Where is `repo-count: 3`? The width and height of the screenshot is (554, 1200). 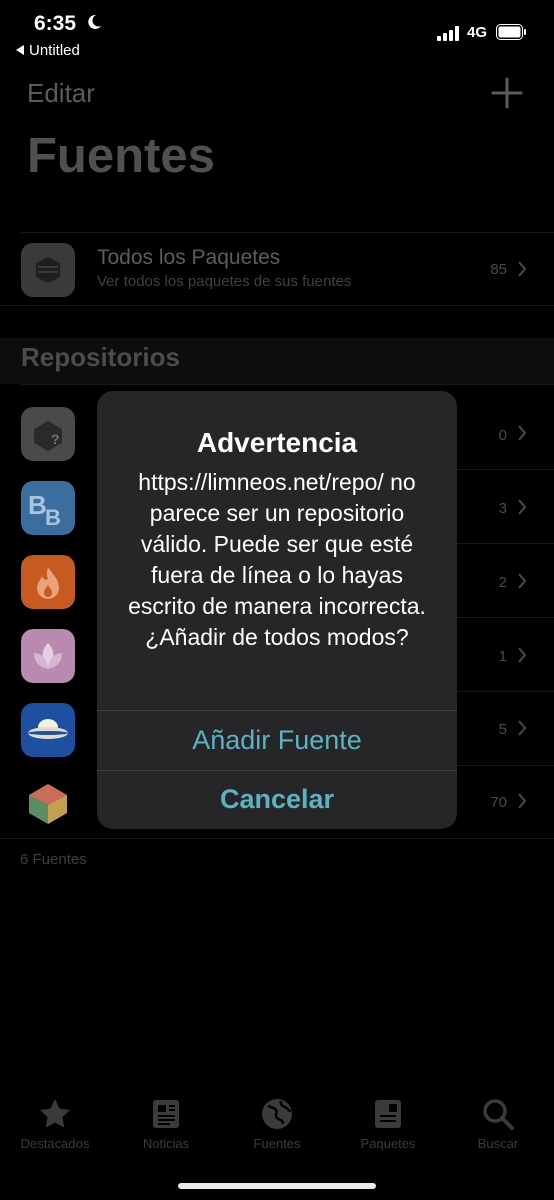
repo-count: 3 is located at coordinates (502, 508).